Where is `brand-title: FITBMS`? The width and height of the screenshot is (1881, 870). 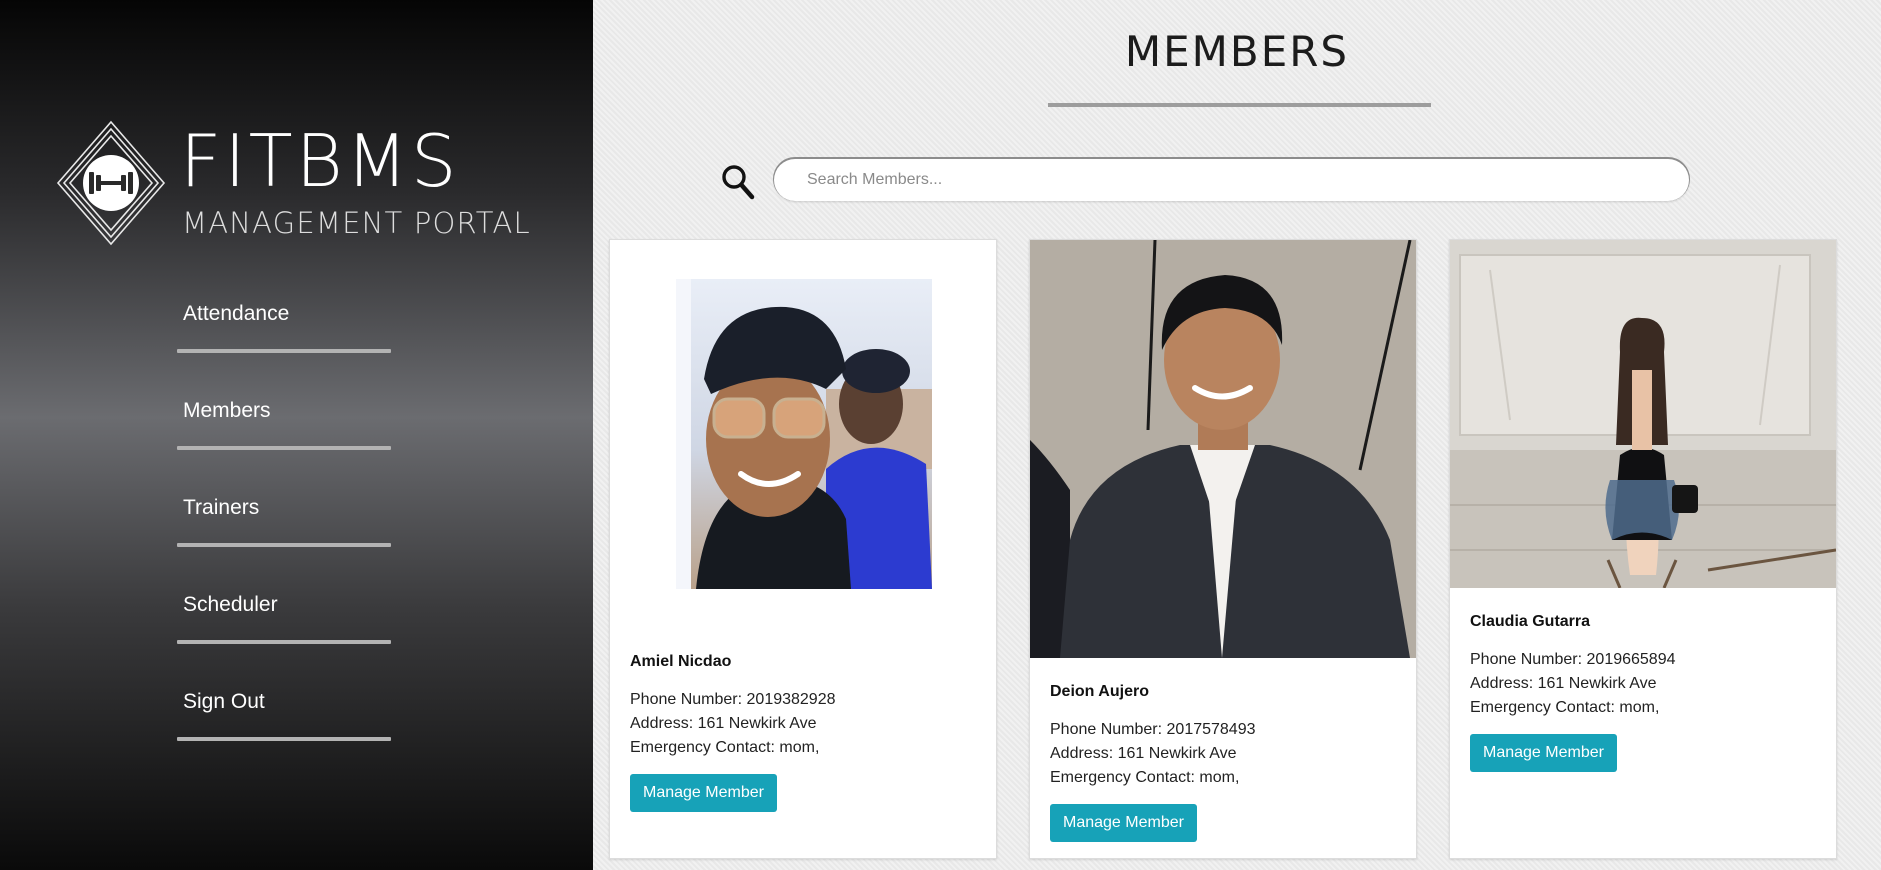 brand-title: FITBMS is located at coordinates (320, 161).